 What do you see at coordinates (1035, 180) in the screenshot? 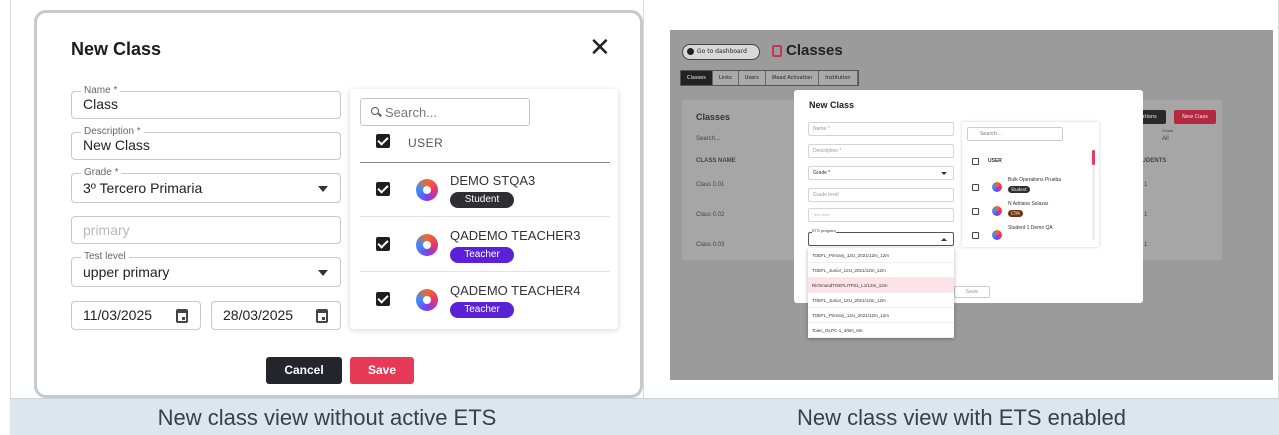
I see `ets-user-name: Bulk Operations Prueba` at bounding box center [1035, 180].